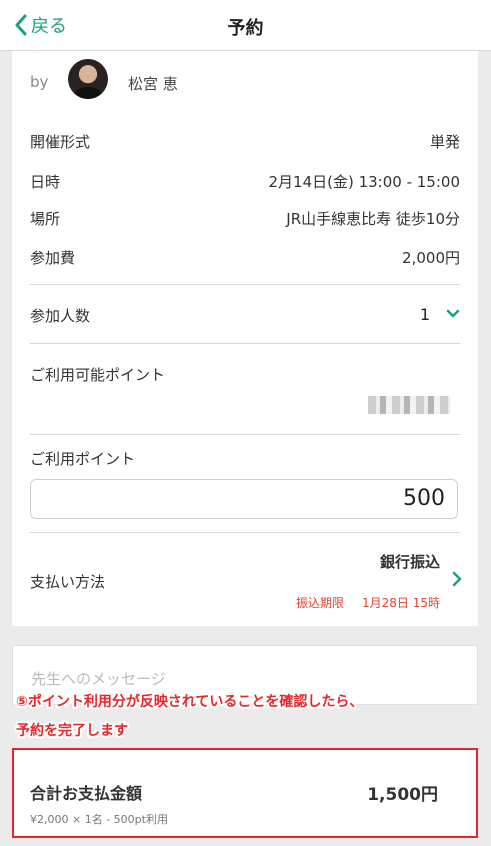 The width and height of the screenshot is (491, 846). What do you see at coordinates (45, 182) in the screenshot?
I see `datetime-label: 日時` at bounding box center [45, 182].